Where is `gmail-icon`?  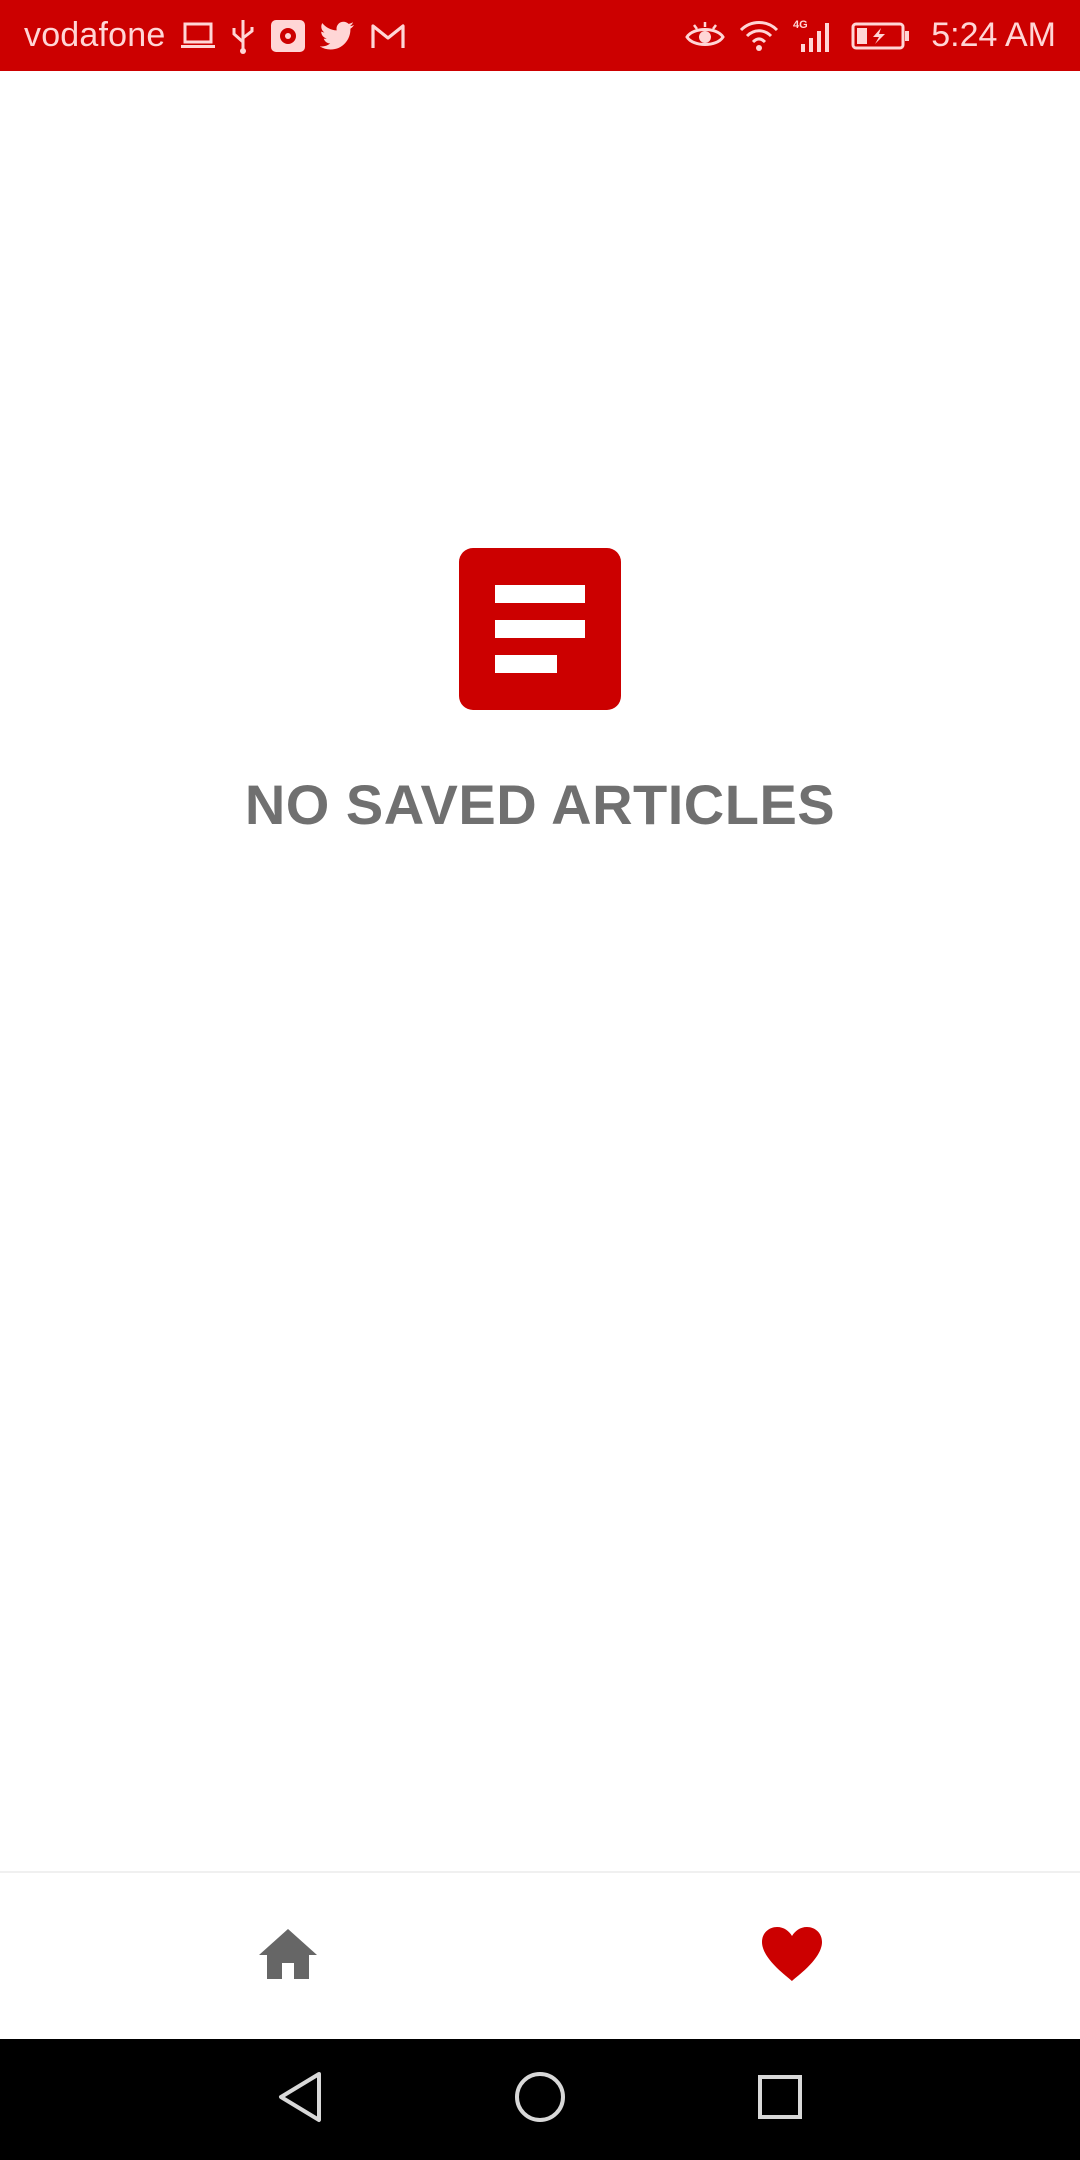
gmail-icon is located at coordinates (388, 36).